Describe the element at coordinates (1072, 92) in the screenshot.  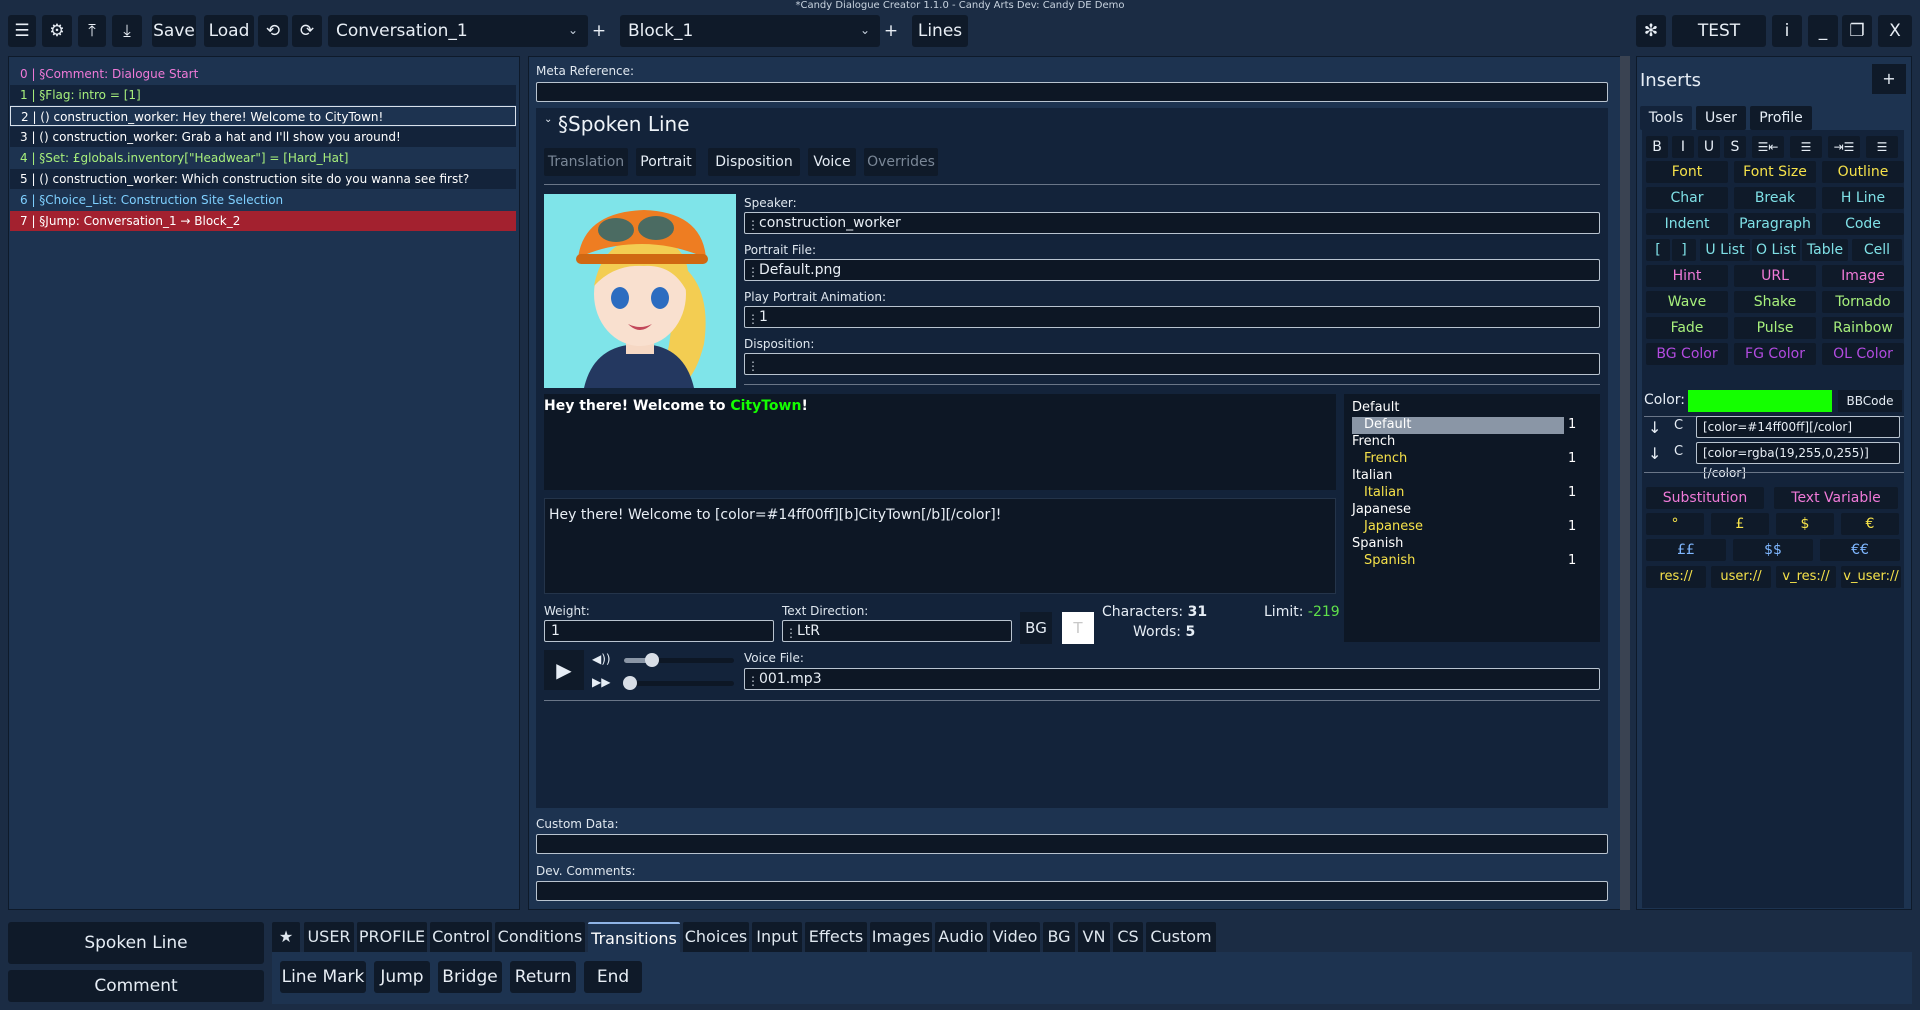
I see `meta-reference-input` at that location.